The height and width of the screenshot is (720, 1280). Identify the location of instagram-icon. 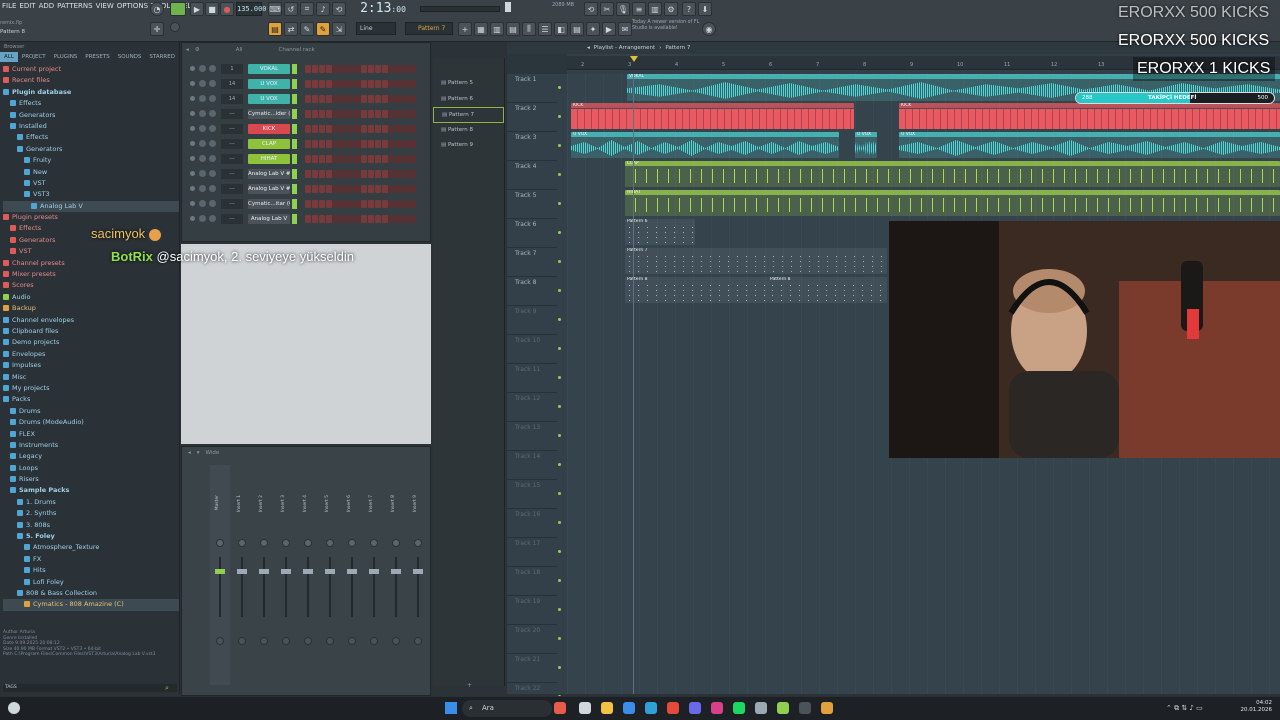
(717, 708).